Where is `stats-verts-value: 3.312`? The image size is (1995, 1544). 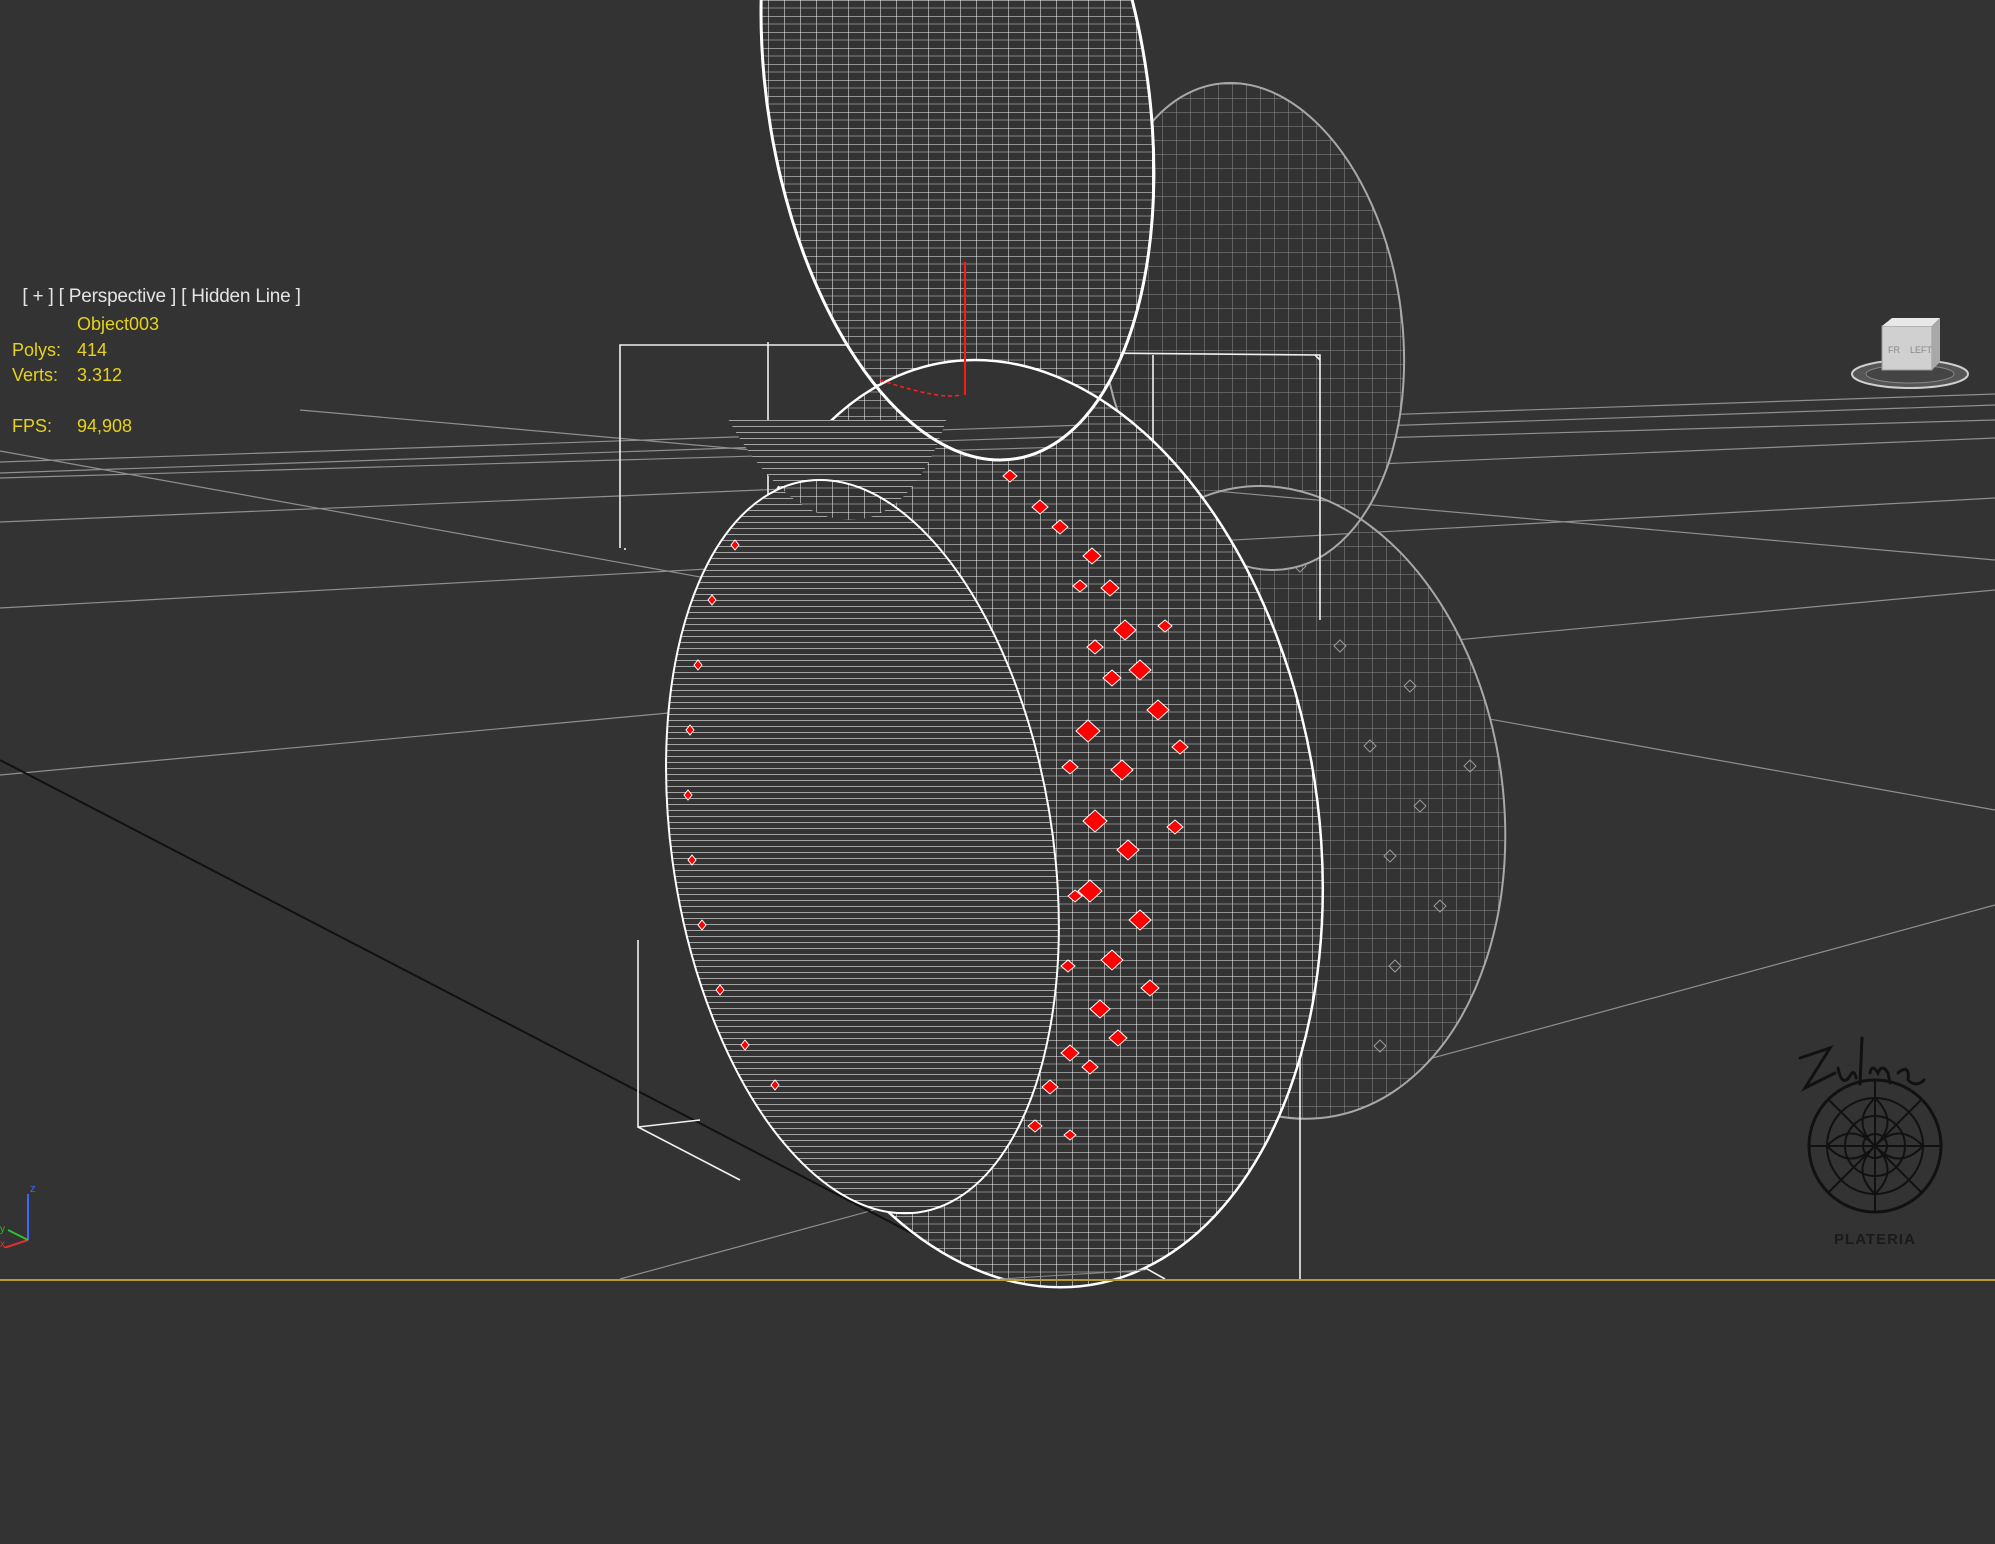
stats-verts-value: 3.312 is located at coordinates (100, 375).